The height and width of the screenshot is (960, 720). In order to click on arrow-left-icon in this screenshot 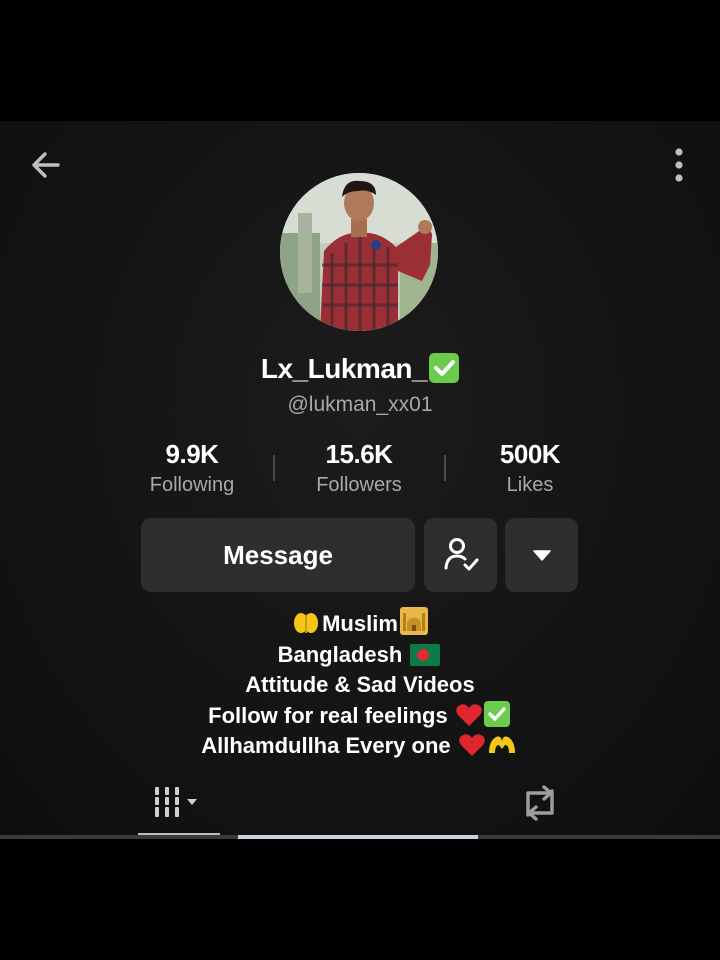, I will do `click(46, 165)`.